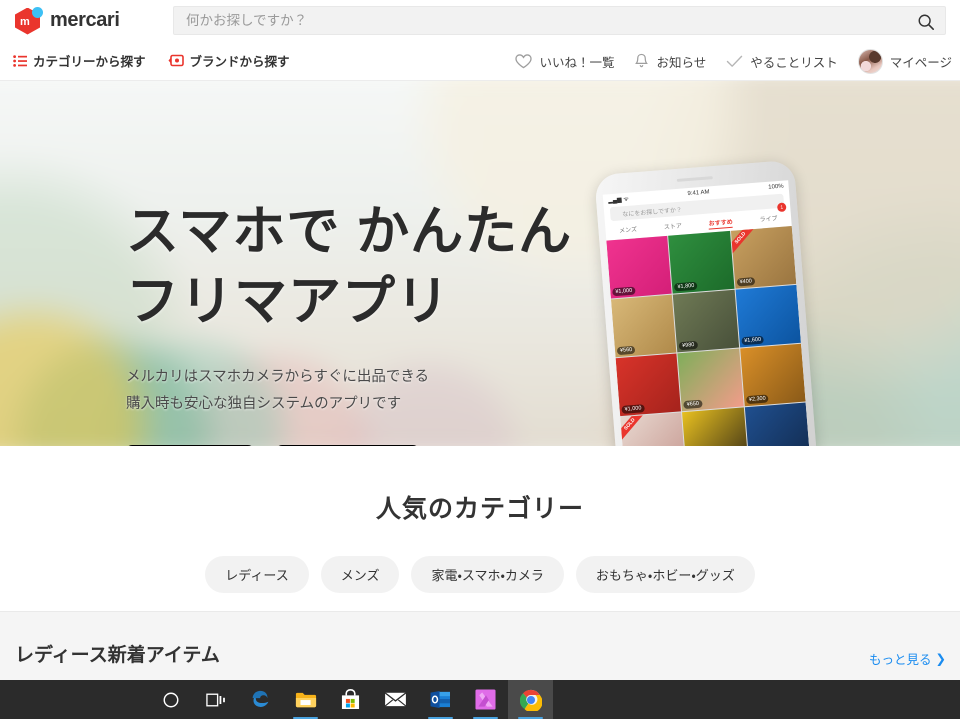 The width and height of the screenshot is (960, 719). What do you see at coordinates (794, 62) in the screenshot?
I see `nav-todo-list-label: やることリスト` at bounding box center [794, 62].